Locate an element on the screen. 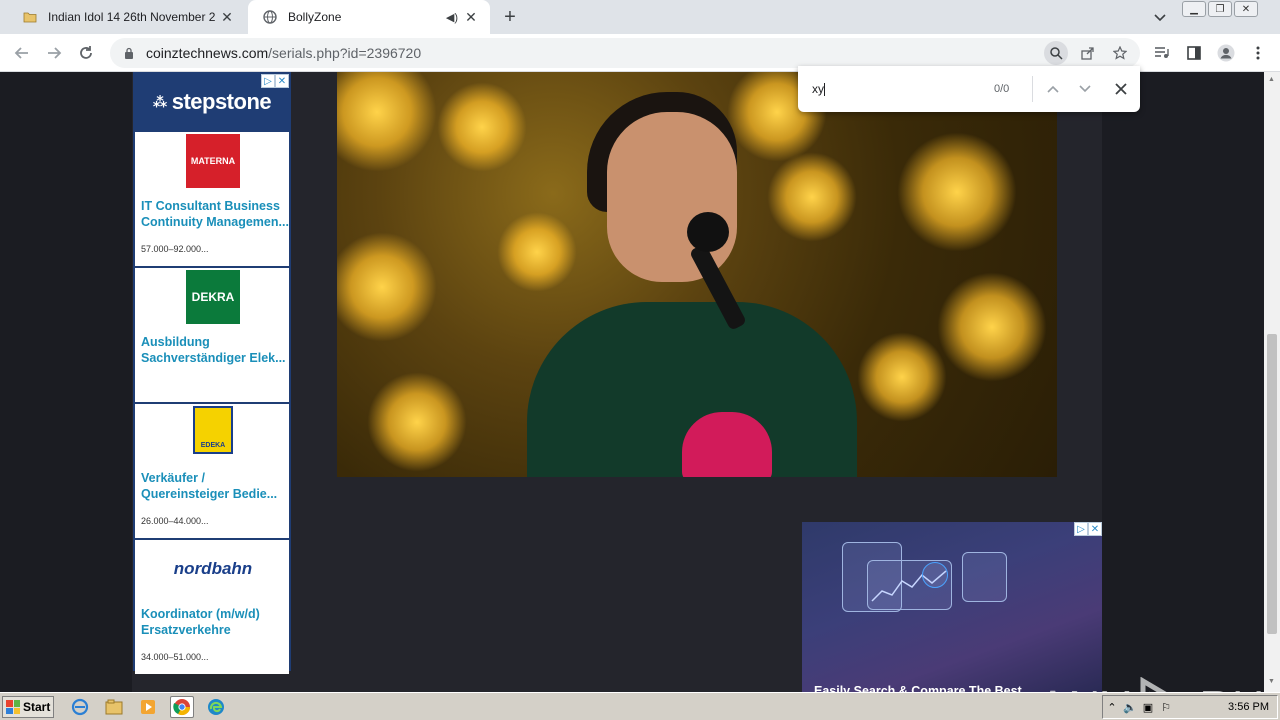 The width and height of the screenshot is (1280, 720). minimize-button: ▁ is located at coordinates (1194, 9).